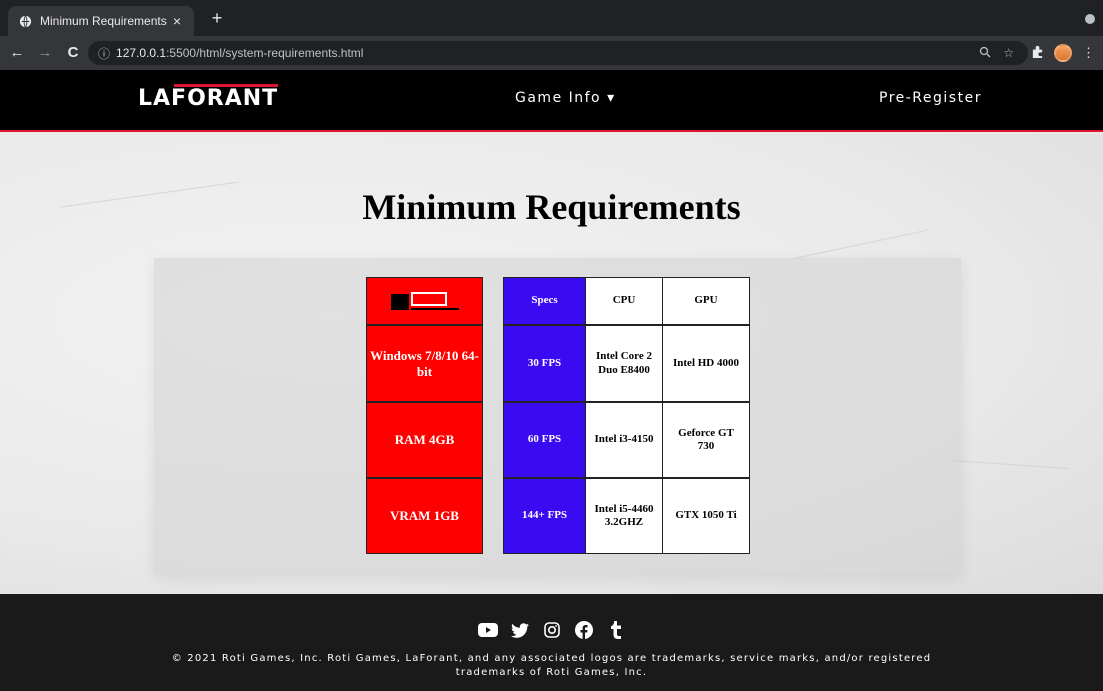 The image size is (1103, 691). Describe the element at coordinates (424, 440) in the screenshot. I see `ram-requirement: RAM 4GB` at that location.